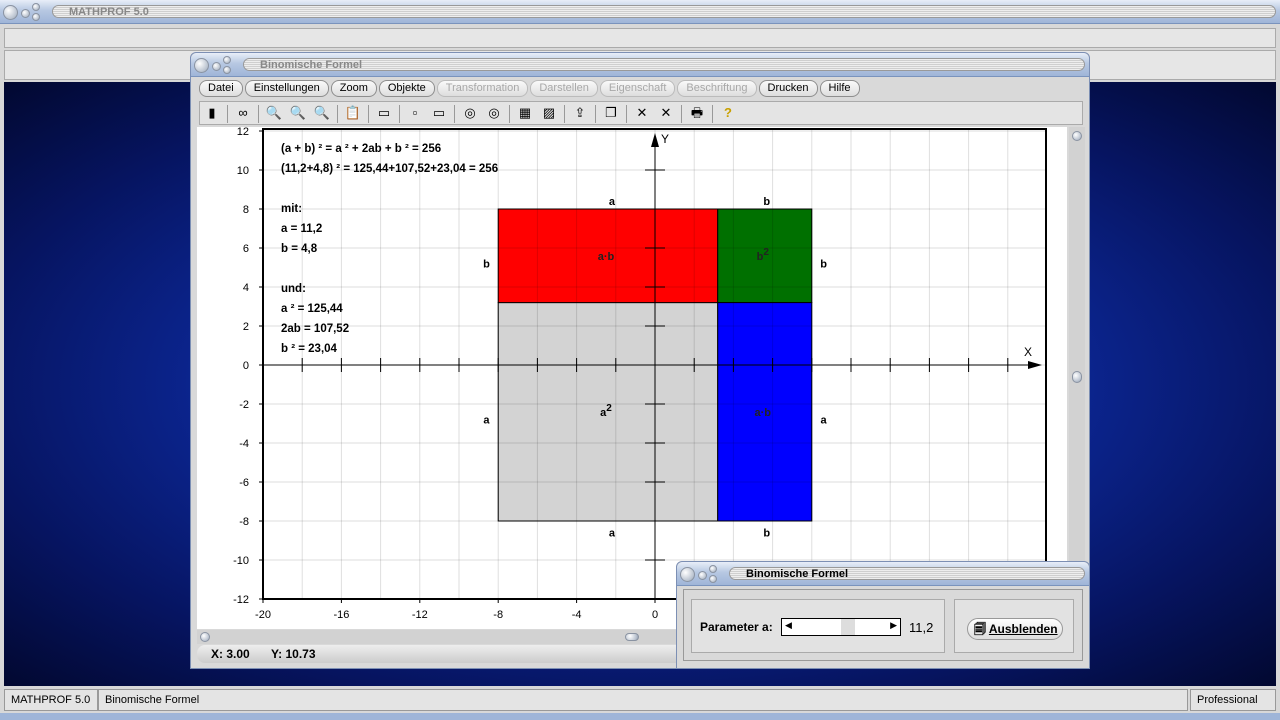  Describe the element at coordinates (498, 615) in the screenshot. I see `x-tick-label: -8` at that location.